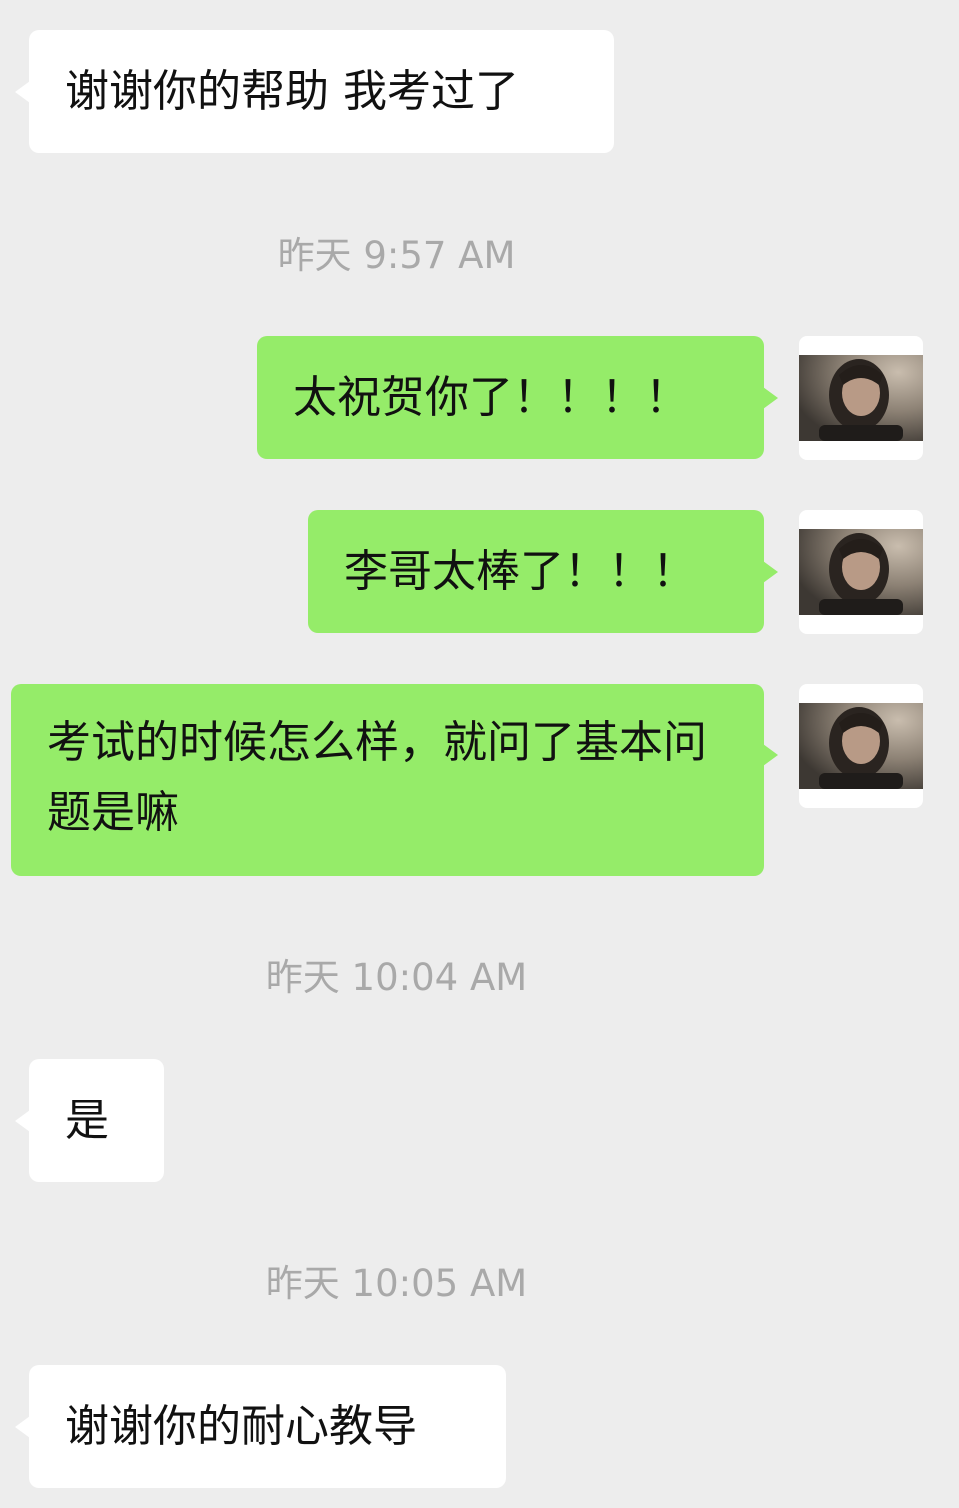 The image size is (959, 1508). I want to click on message-text: 太祝贺你了！！！！, so click(491, 397).